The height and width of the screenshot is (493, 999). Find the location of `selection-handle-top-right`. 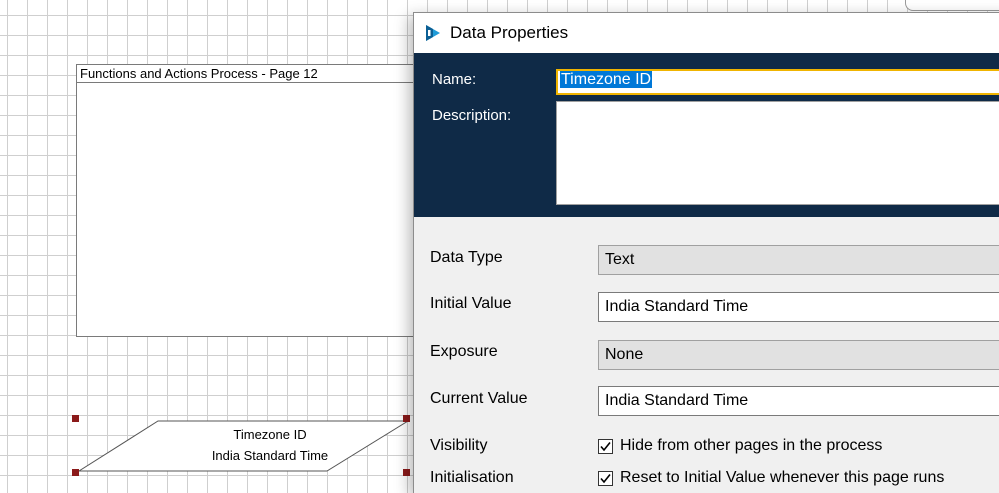

selection-handle-top-right is located at coordinates (406, 418).